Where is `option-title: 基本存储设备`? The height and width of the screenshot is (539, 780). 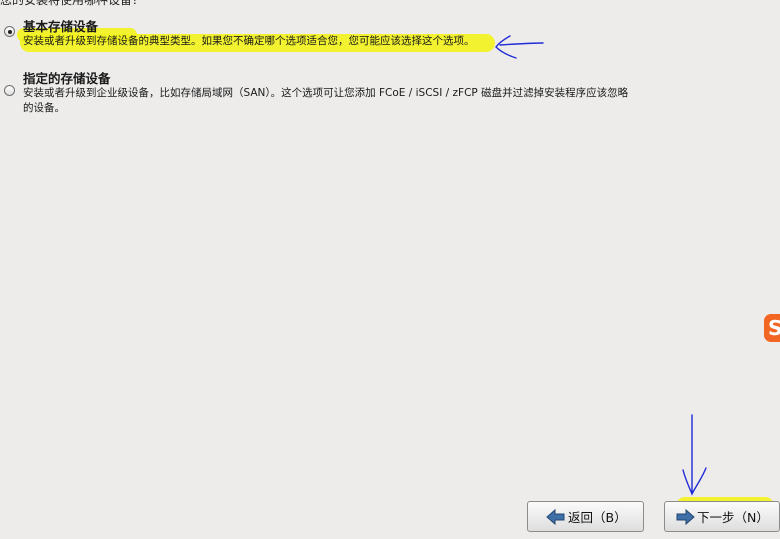 option-title: 基本存储设备 is located at coordinates (61, 26).